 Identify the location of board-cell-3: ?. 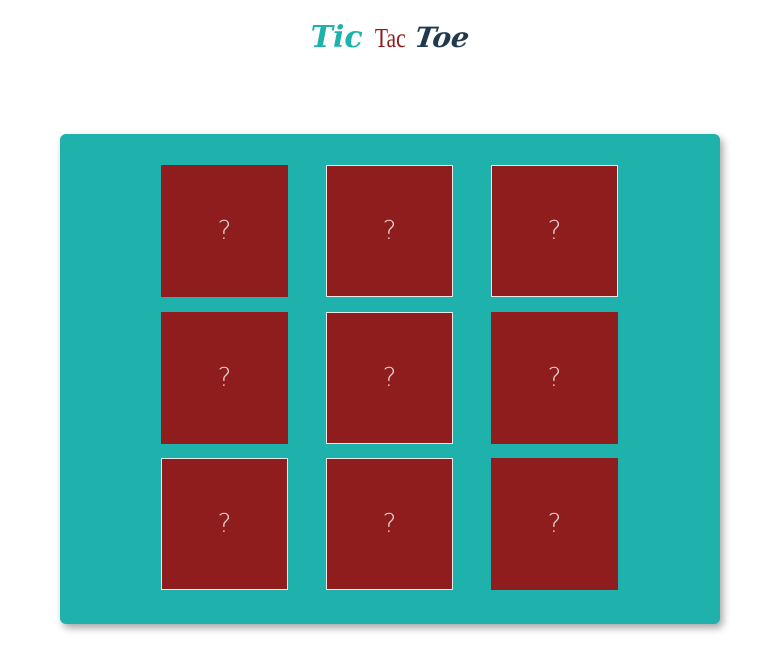
(554, 231).